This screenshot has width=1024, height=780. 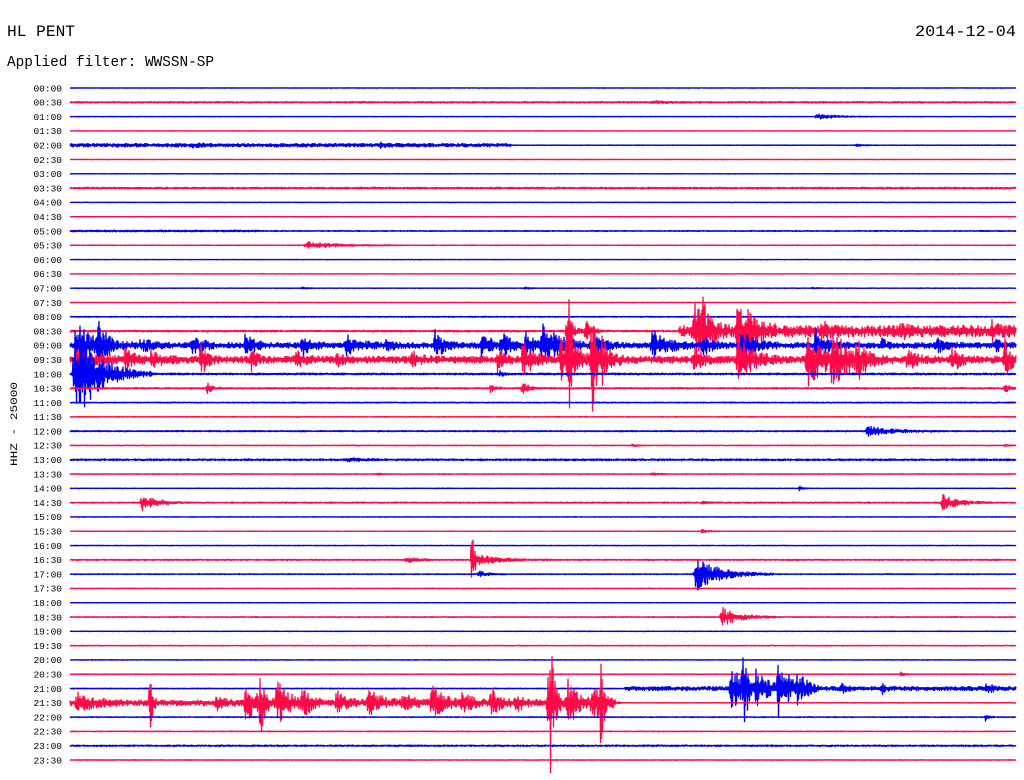 I want to click on time-label-14-30: 14:30, so click(x=47, y=503).